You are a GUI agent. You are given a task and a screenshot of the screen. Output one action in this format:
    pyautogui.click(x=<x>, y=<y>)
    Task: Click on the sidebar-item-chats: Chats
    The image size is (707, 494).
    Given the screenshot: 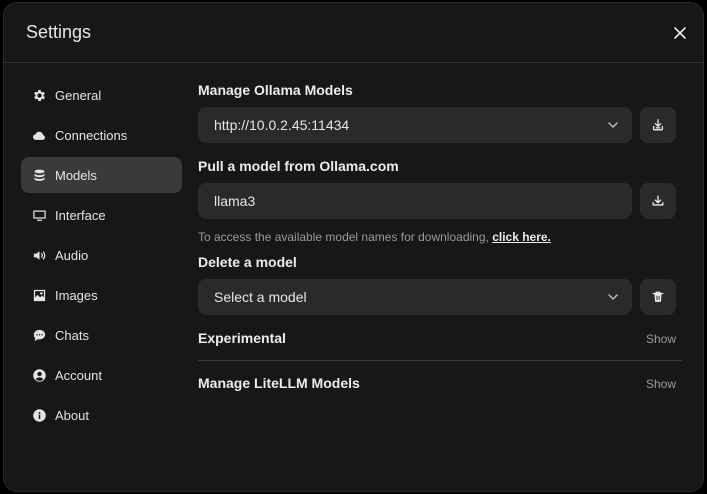 What is the action you would take?
    pyautogui.click(x=101, y=335)
    